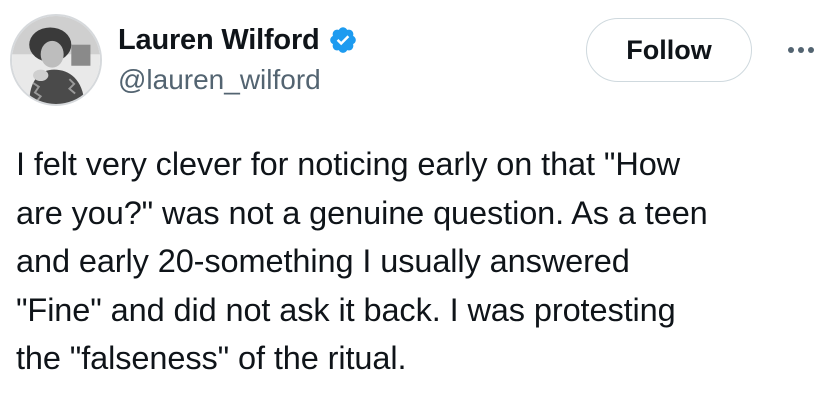  What do you see at coordinates (801, 50) in the screenshot?
I see `more-options-icon` at bounding box center [801, 50].